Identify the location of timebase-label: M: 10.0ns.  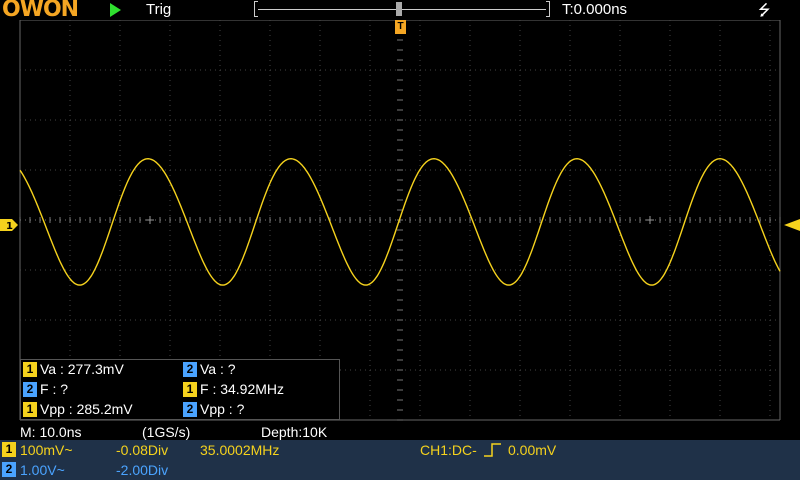
(51, 432).